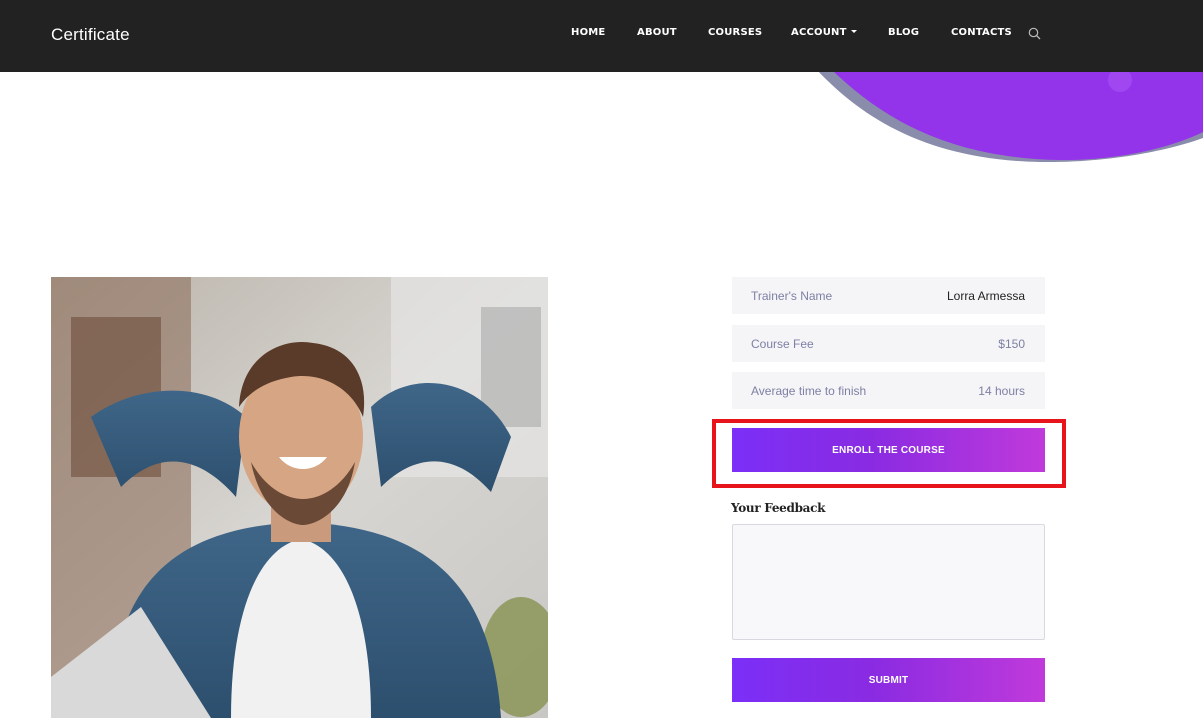 The width and height of the screenshot is (1203, 718). I want to click on info-row-trainer: Trainer's Name Lorra Armessa, so click(888, 295).